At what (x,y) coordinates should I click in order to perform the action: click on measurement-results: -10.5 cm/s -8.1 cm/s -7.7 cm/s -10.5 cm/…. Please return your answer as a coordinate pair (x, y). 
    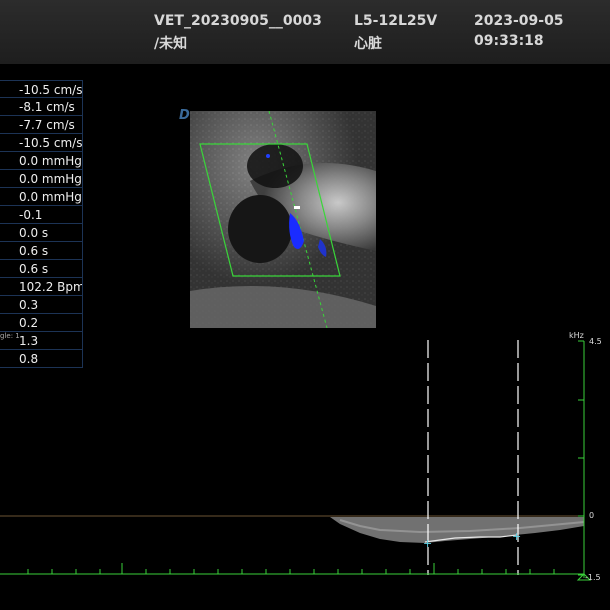
    Looking at the image, I should click on (41, 224).